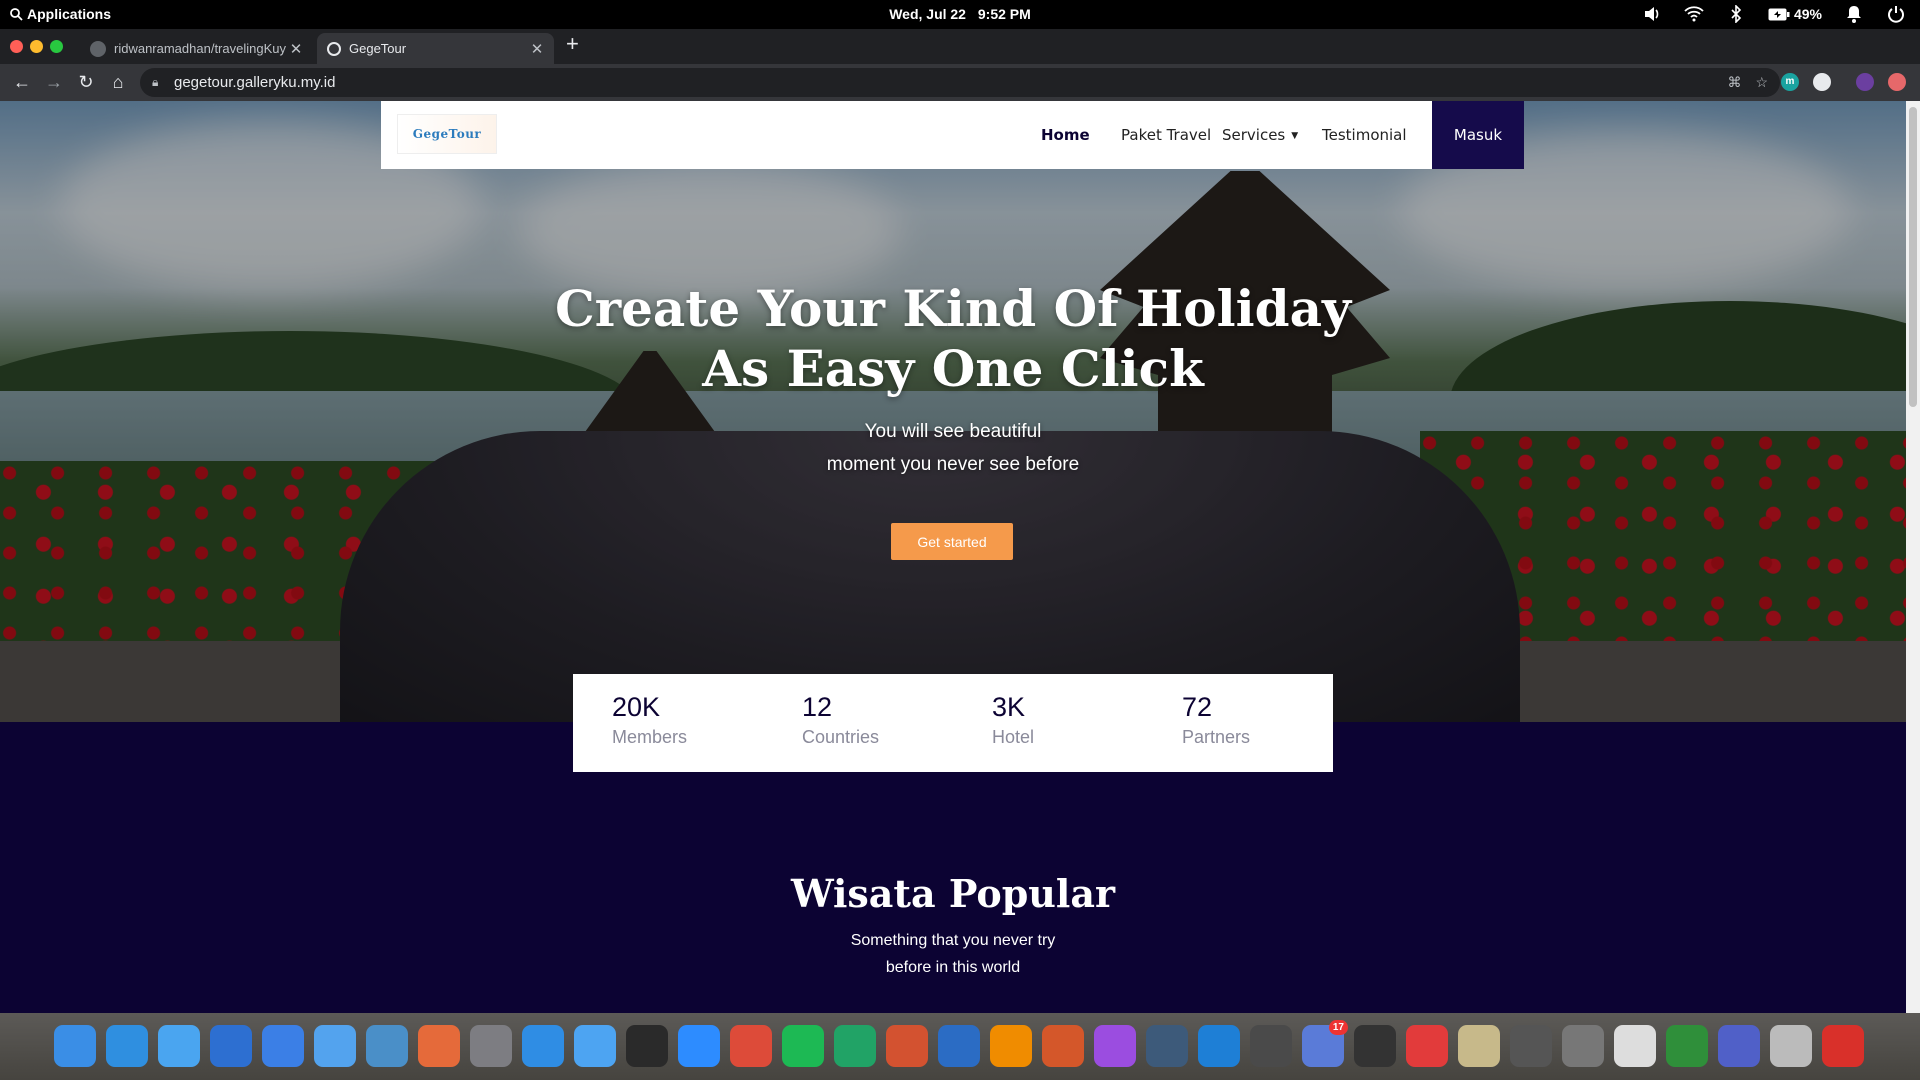  I want to click on tab-github: ridwanramadhan/travelingKuy ✕, so click(196, 48).